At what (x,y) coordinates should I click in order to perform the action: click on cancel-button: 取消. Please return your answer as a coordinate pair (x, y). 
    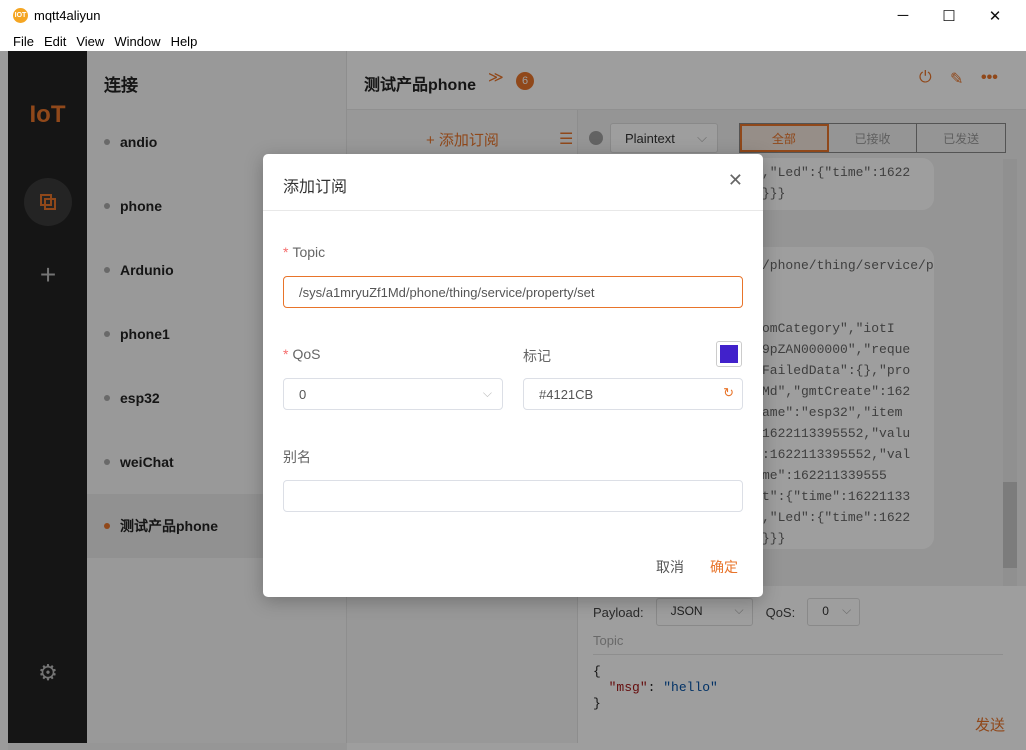
    Looking at the image, I should click on (670, 567).